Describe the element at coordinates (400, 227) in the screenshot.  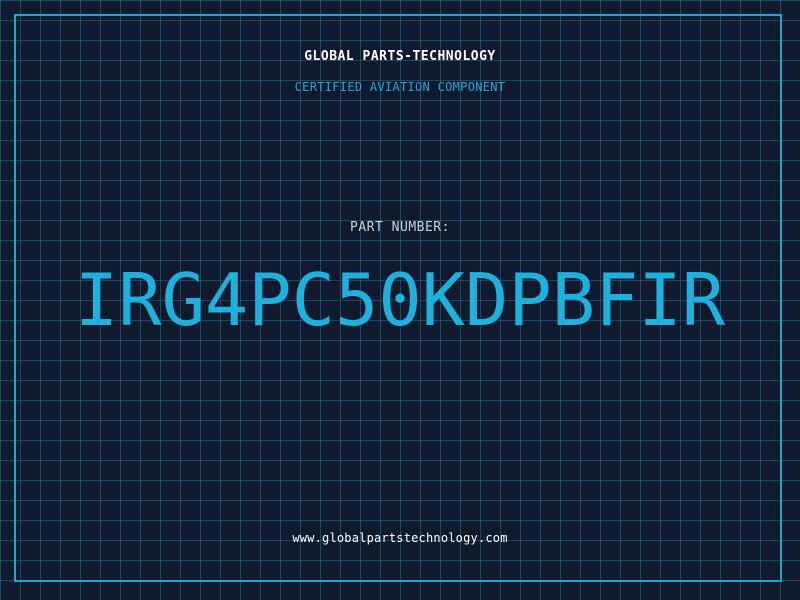
I see `part-number-label: PART NUMBER:` at that location.